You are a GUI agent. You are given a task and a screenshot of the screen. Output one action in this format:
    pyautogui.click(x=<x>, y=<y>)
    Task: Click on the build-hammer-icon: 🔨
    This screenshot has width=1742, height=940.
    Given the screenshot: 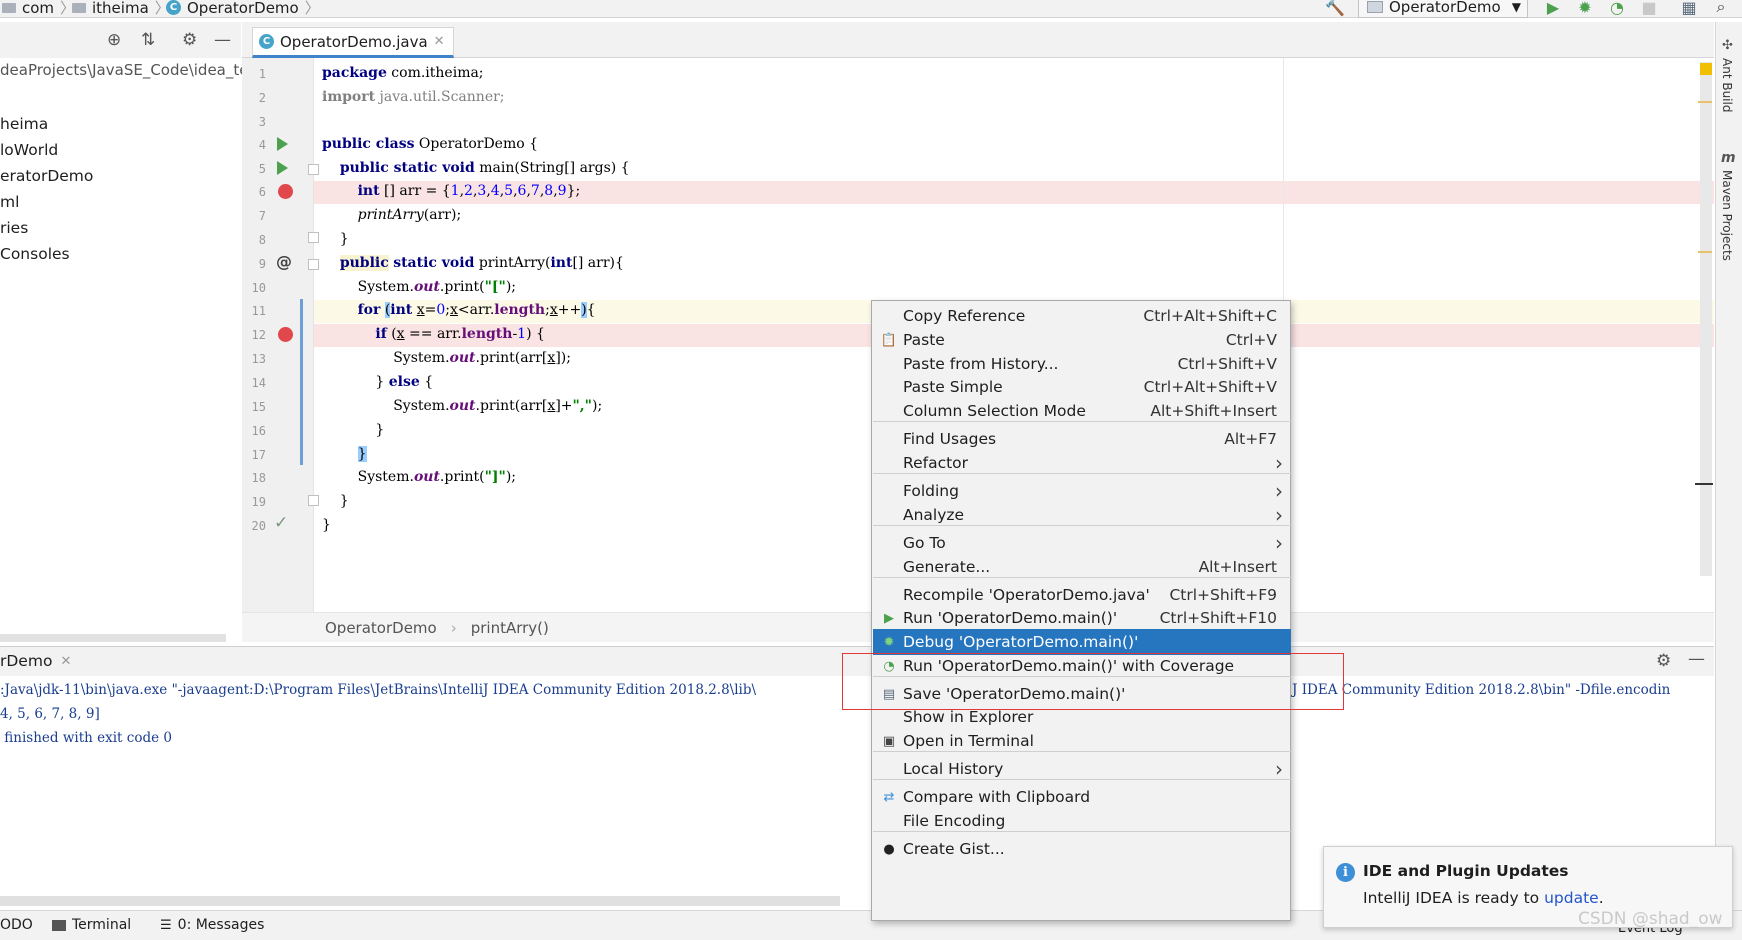 What is the action you would take?
    pyautogui.click(x=1335, y=8)
    